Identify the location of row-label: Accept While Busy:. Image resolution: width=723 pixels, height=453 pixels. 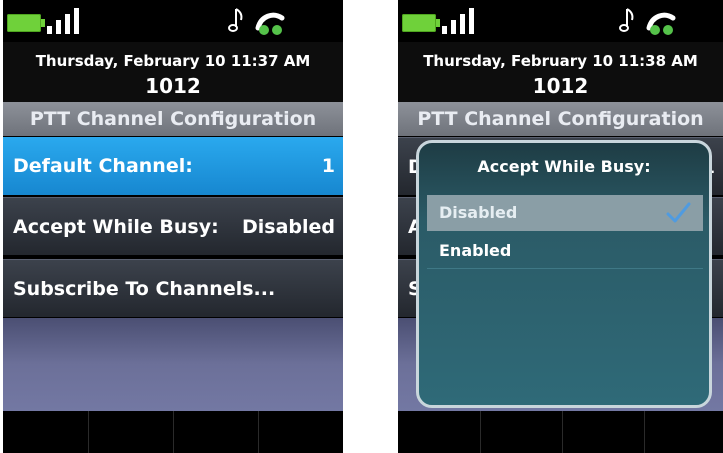
(116, 227).